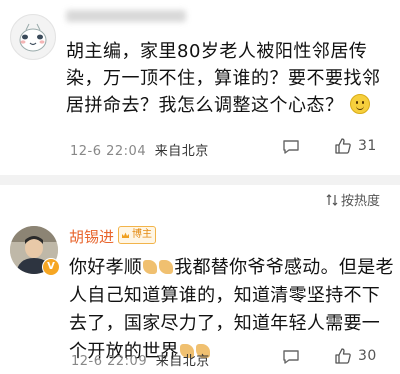  What do you see at coordinates (181, 151) in the screenshot?
I see `comment-1-location: 来自北京` at bounding box center [181, 151].